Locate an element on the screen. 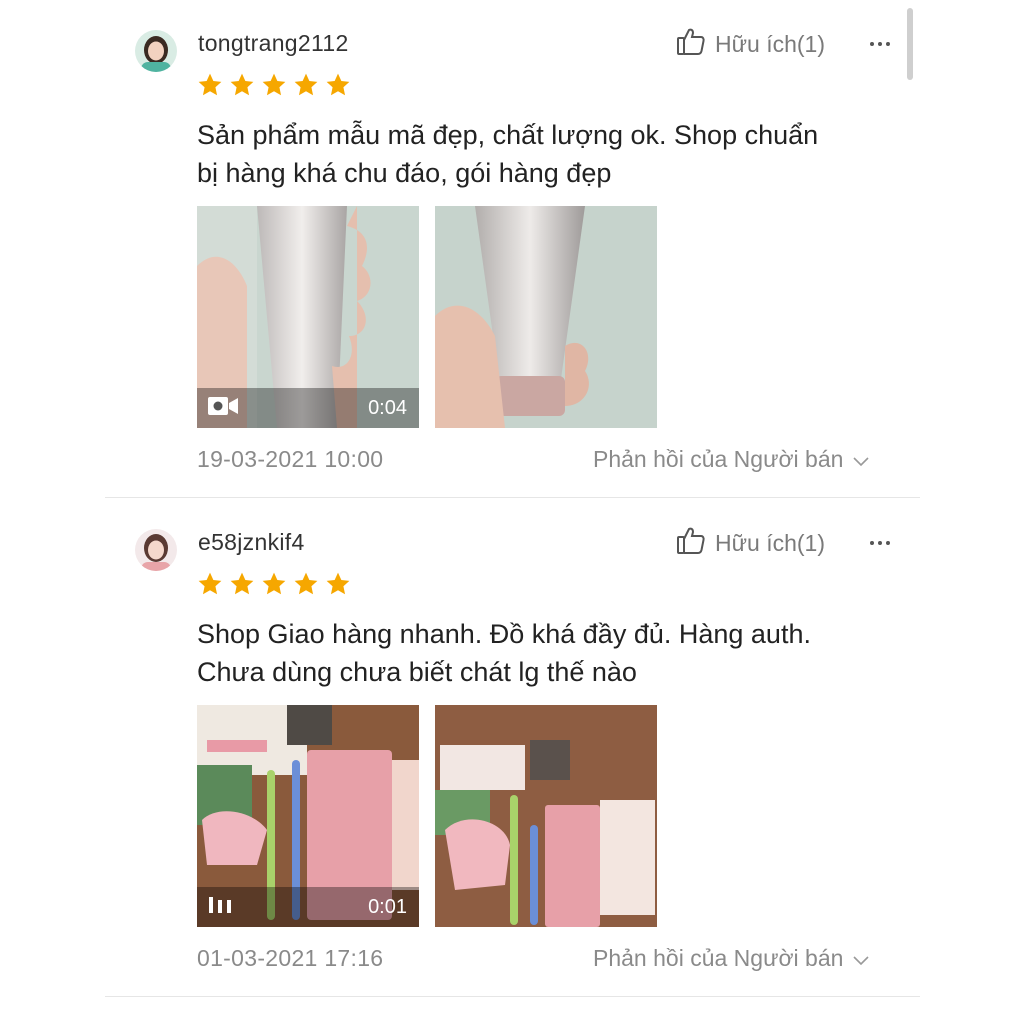 Image resolution: width=1024 pixels, height=1024 pixels. username: tongtrang2112 is located at coordinates (273, 43).